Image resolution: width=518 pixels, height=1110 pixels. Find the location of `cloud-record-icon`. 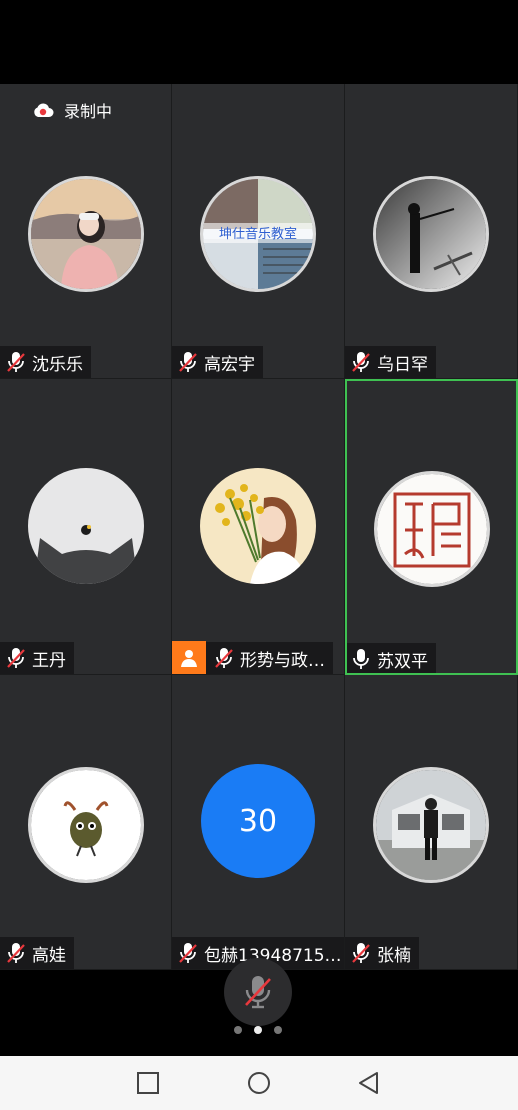

cloud-record-icon is located at coordinates (44, 110).